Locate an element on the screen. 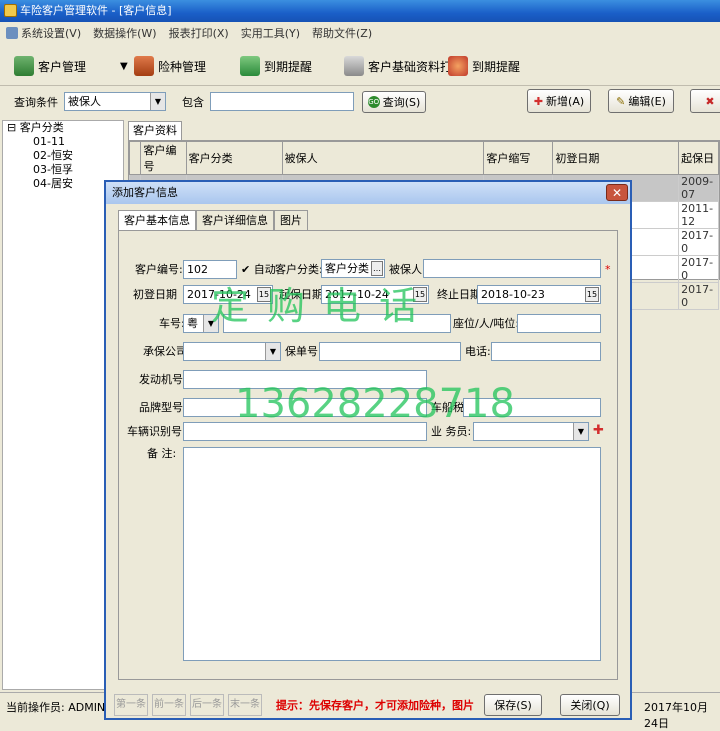  policy-input is located at coordinates (390, 351).